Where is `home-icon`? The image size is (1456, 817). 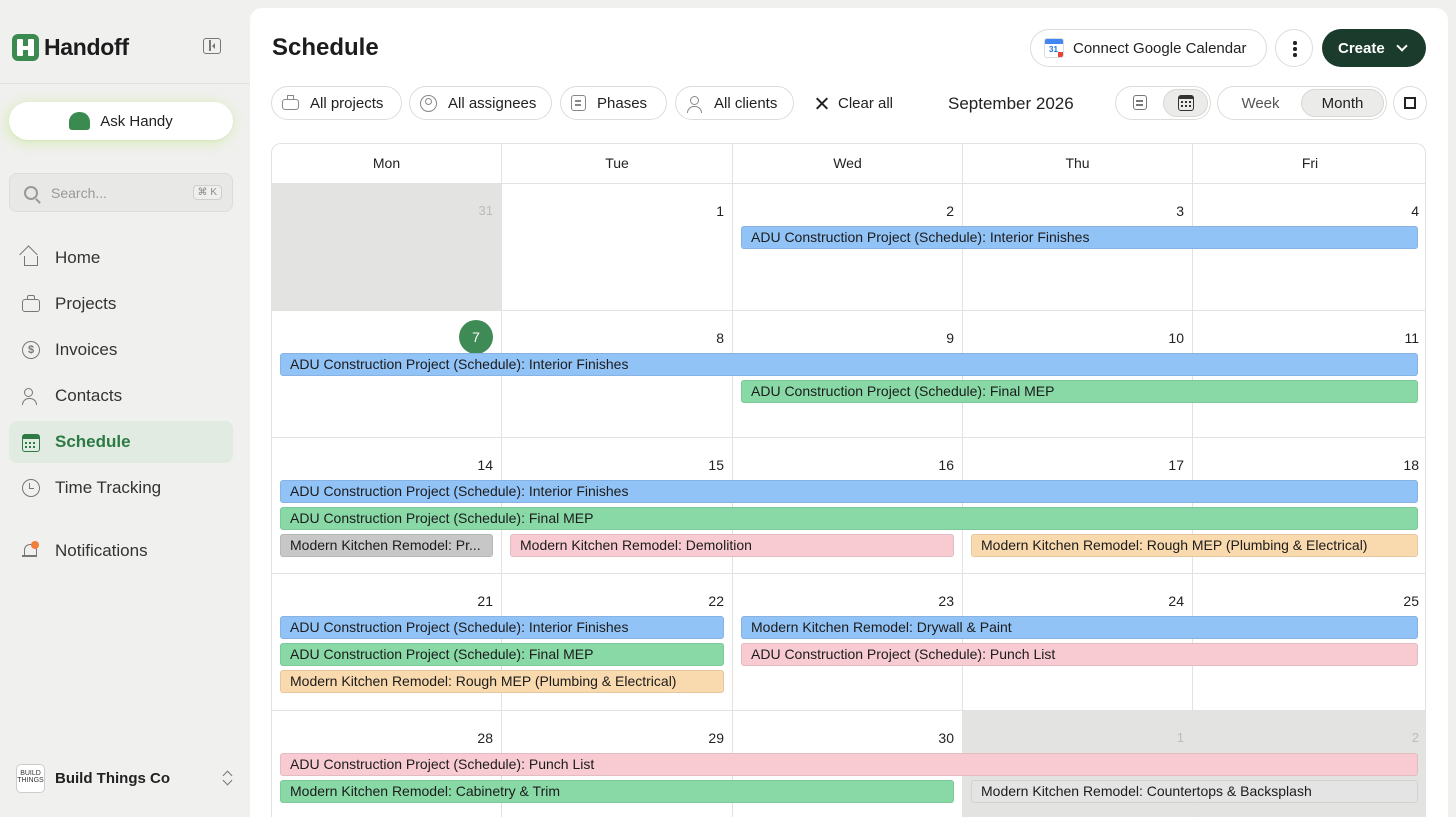 home-icon is located at coordinates (31, 261).